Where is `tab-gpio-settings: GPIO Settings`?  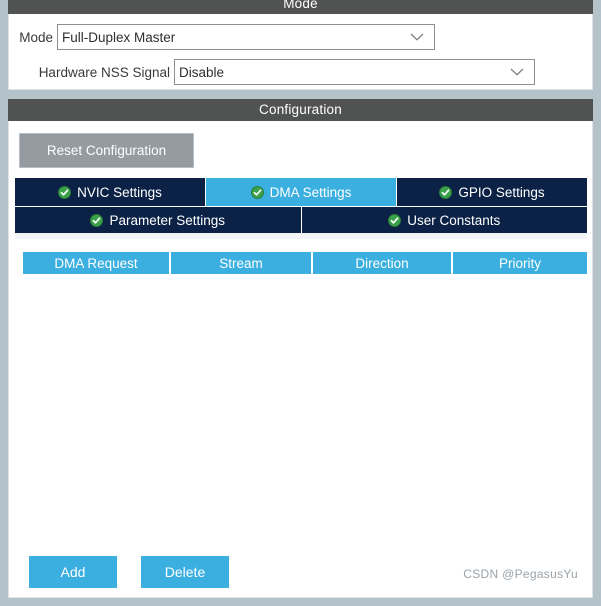
tab-gpio-settings: GPIO Settings is located at coordinates (492, 192).